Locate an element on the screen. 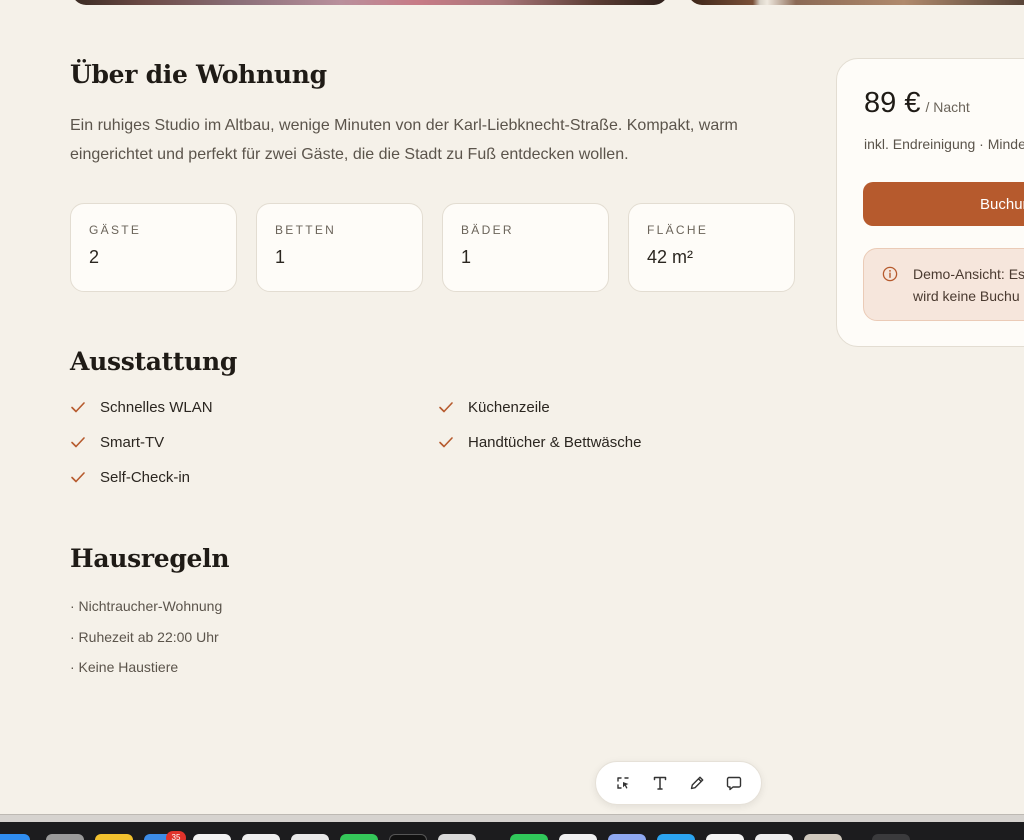 The height and width of the screenshot is (840, 1024). annotation-toolbar is located at coordinates (678, 783).